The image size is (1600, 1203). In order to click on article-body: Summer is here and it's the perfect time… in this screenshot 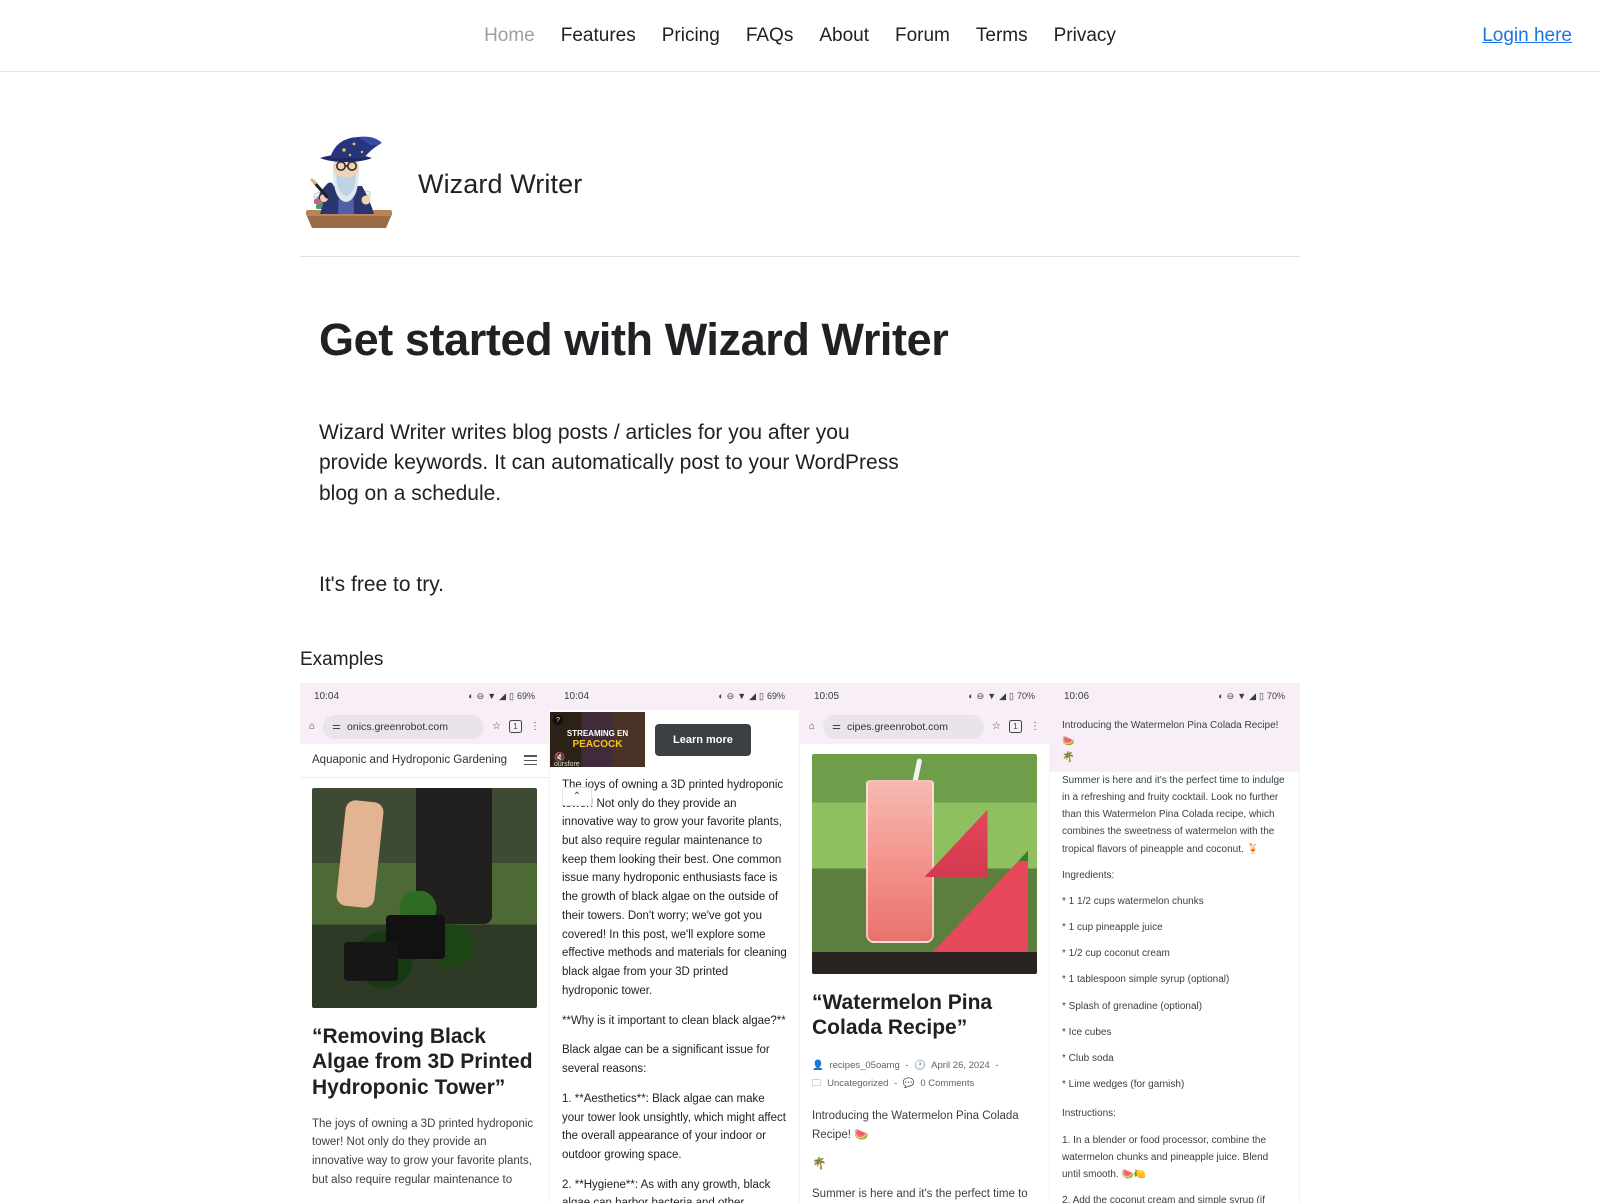, I will do `click(1174, 987)`.